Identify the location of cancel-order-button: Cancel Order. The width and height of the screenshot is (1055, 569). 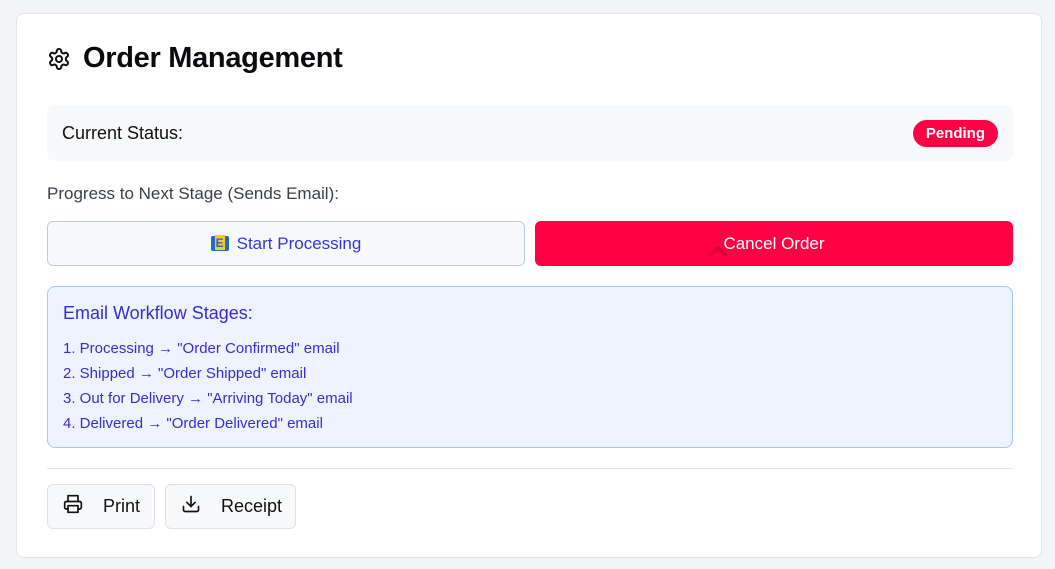
(774, 243).